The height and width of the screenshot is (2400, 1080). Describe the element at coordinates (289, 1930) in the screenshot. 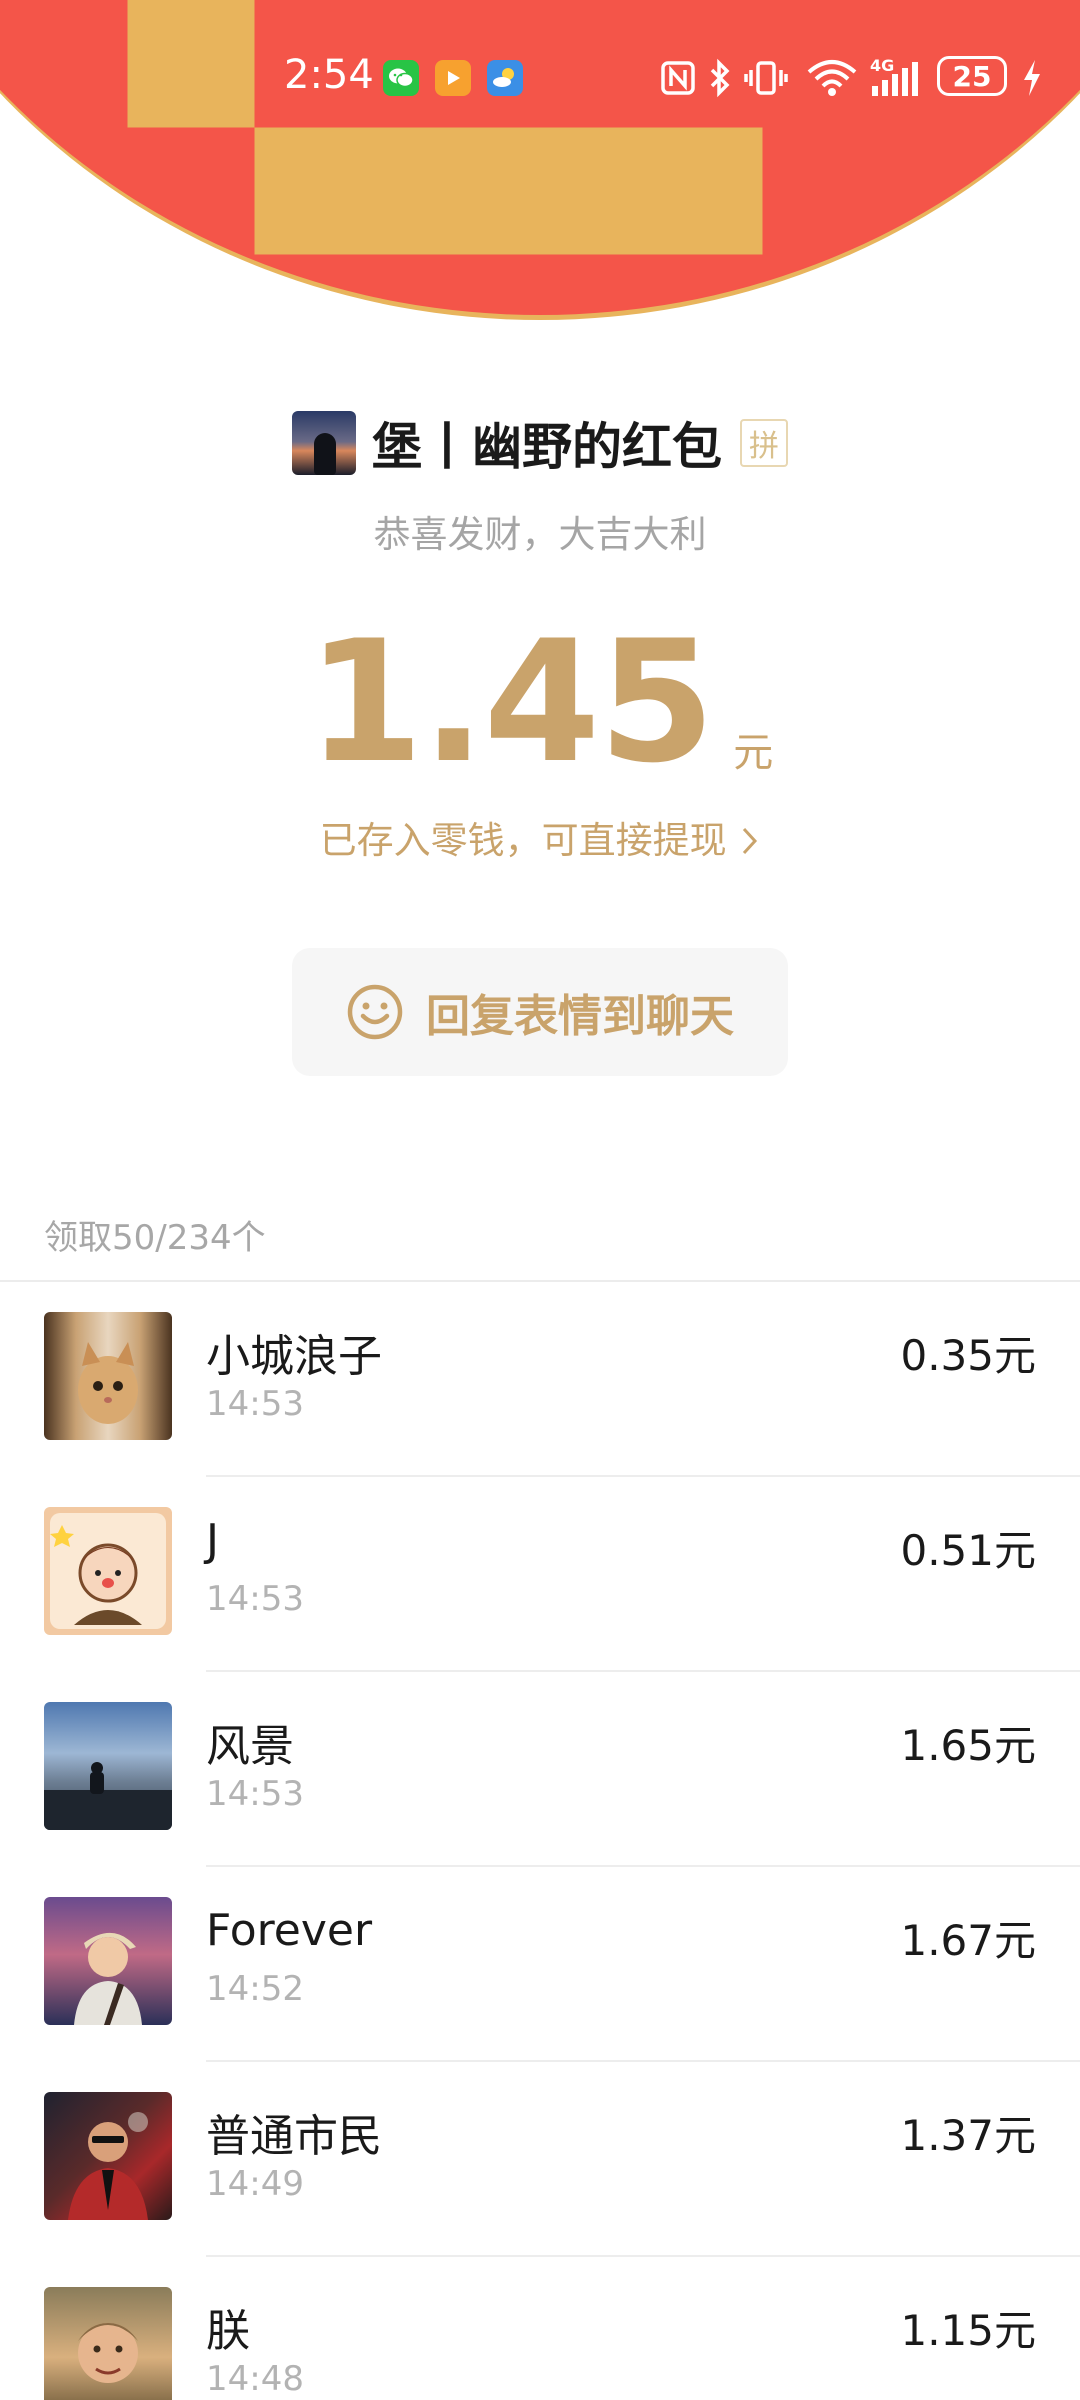

I see `recipient-name: Forever` at that location.